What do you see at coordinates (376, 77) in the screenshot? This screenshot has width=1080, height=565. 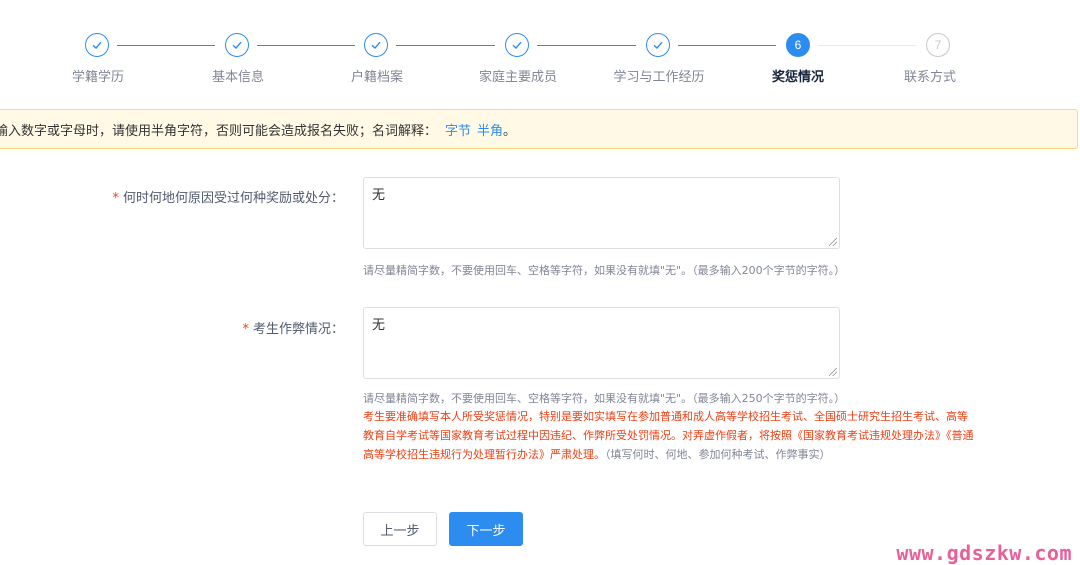 I see `step-label-3: 户籍档案` at bounding box center [376, 77].